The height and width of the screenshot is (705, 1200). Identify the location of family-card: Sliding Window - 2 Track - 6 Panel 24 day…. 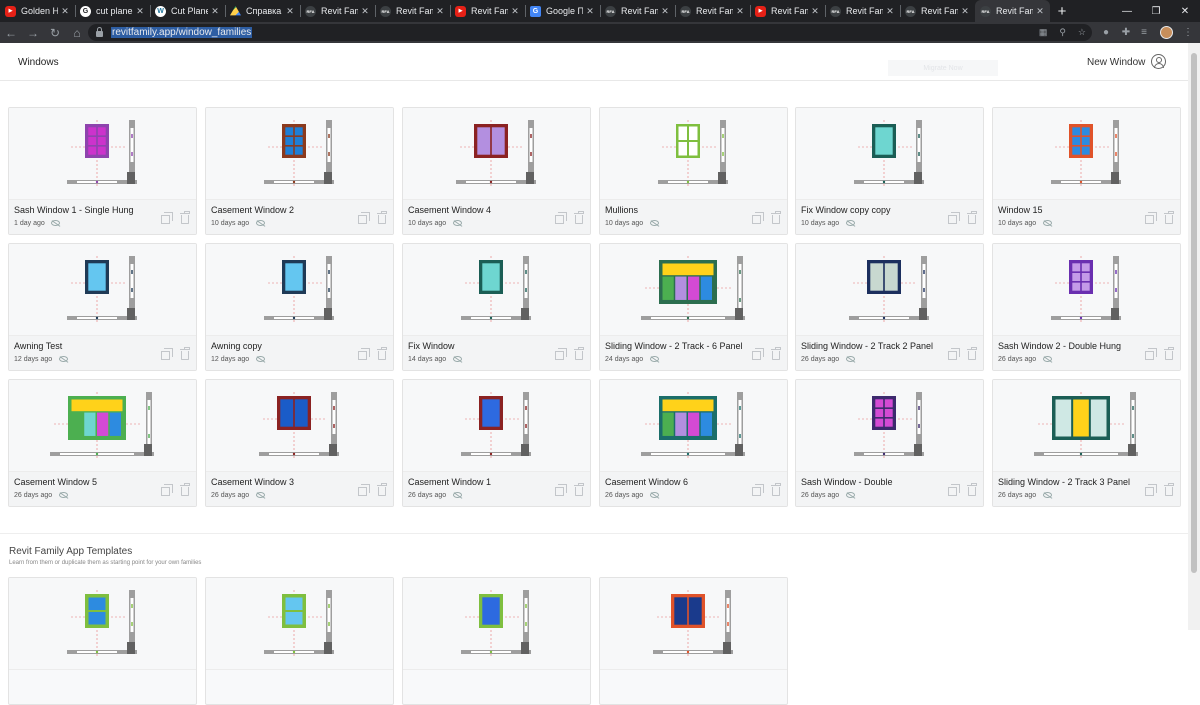
(693, 307).